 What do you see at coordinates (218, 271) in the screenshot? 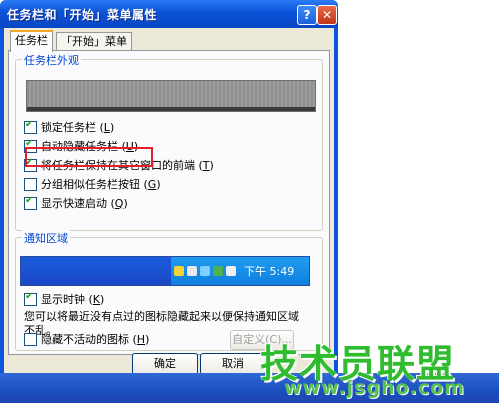
I see `tray-volume-icon` at bounding box center [218, 271].